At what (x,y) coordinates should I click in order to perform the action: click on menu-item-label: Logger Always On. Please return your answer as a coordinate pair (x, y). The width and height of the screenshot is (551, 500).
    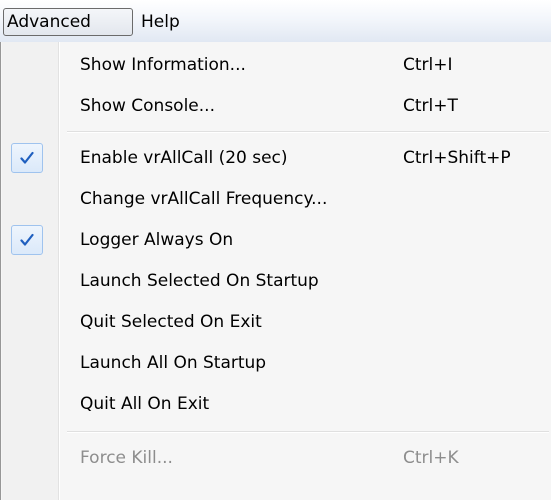
    Looking at the image, I should click on (157, 240).